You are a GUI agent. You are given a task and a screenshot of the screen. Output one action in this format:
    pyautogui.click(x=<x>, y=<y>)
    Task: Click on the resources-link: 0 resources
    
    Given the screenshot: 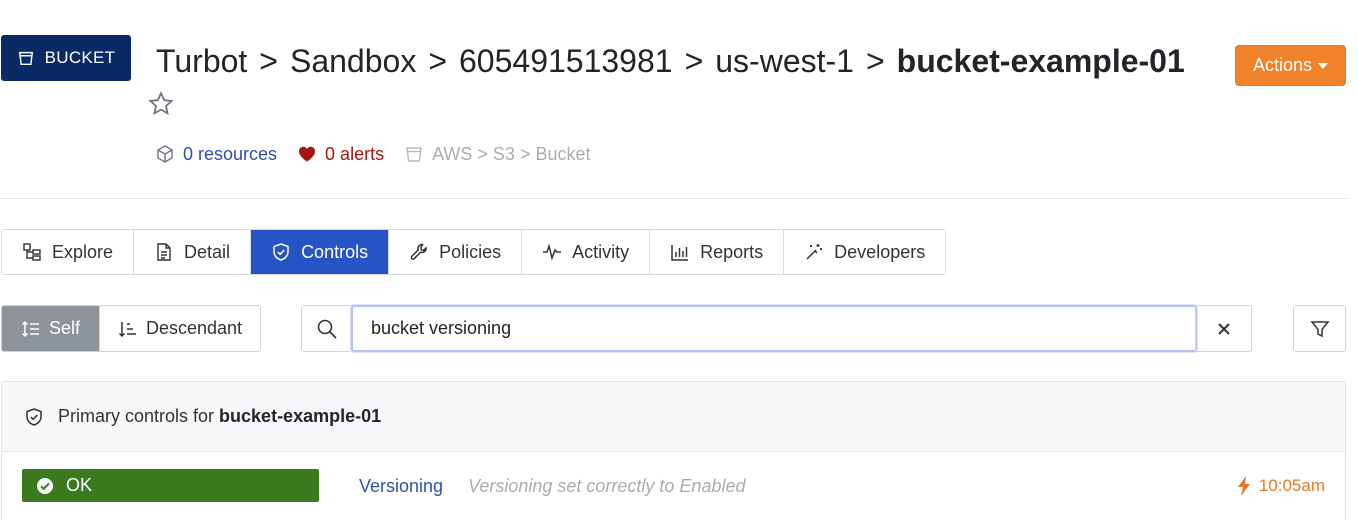 What is the action you would take?
    pyautogui.click(x=216, y=154)
    